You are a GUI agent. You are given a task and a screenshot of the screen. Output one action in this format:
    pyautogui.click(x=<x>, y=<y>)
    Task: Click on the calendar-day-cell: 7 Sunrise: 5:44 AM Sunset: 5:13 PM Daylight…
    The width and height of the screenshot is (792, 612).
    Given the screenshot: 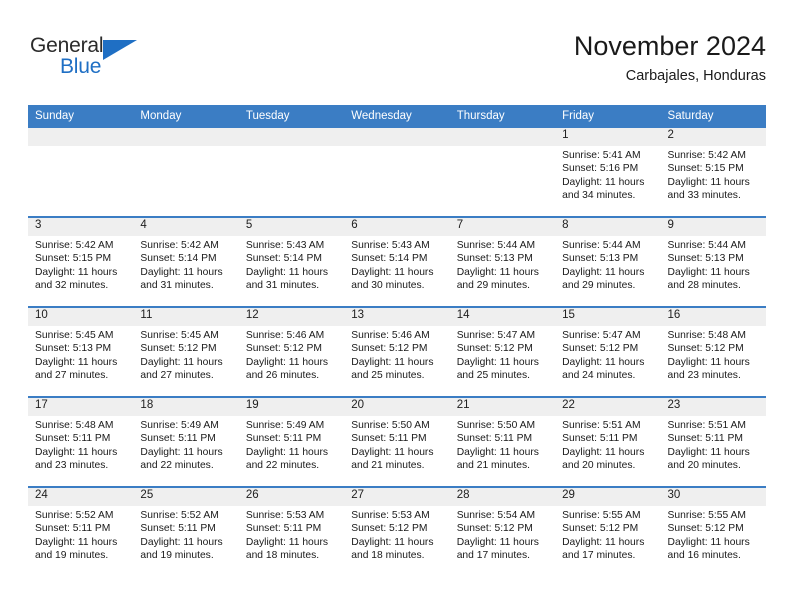 What is the action you would take?
    pyautogui.click(x=502, y=261)
    